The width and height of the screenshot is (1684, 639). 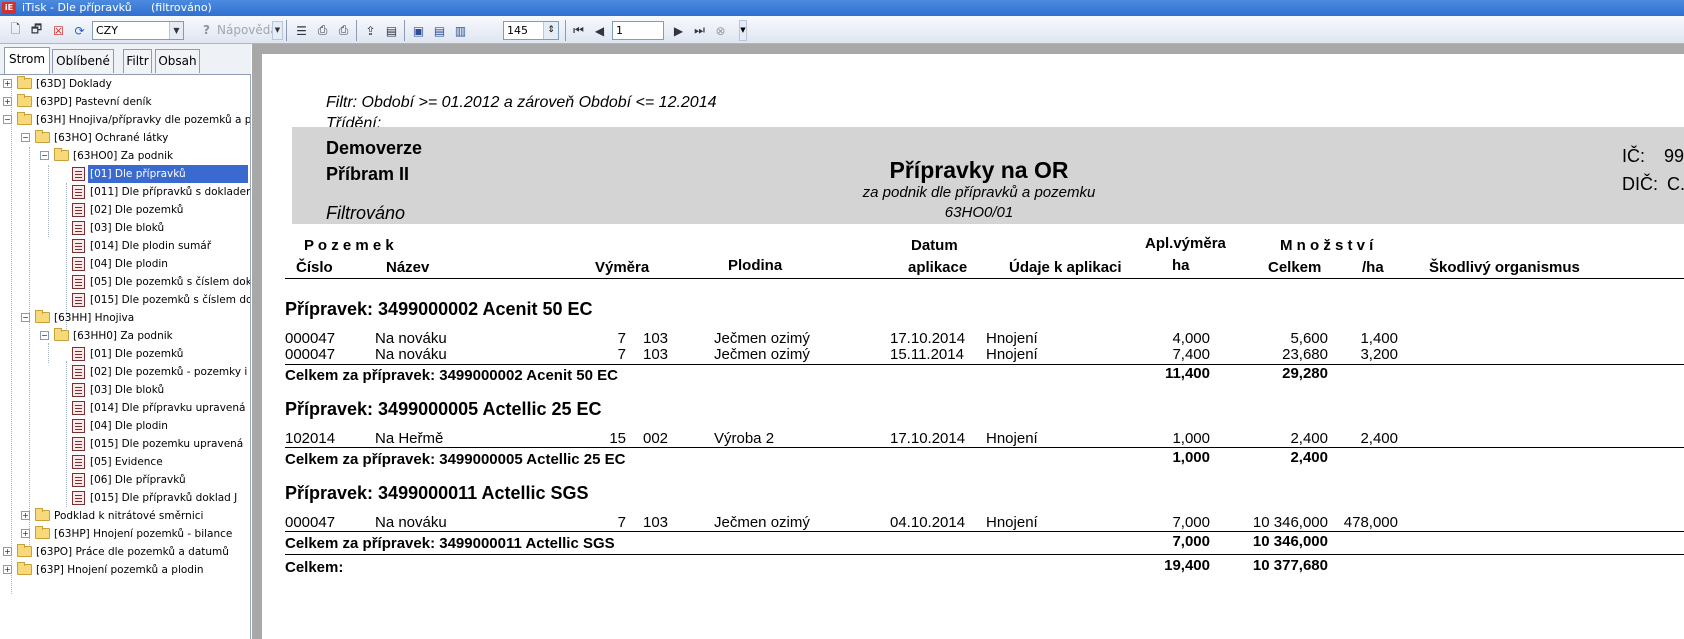 I want to click on export-icon: ⇪, so click(x=370, y=30).